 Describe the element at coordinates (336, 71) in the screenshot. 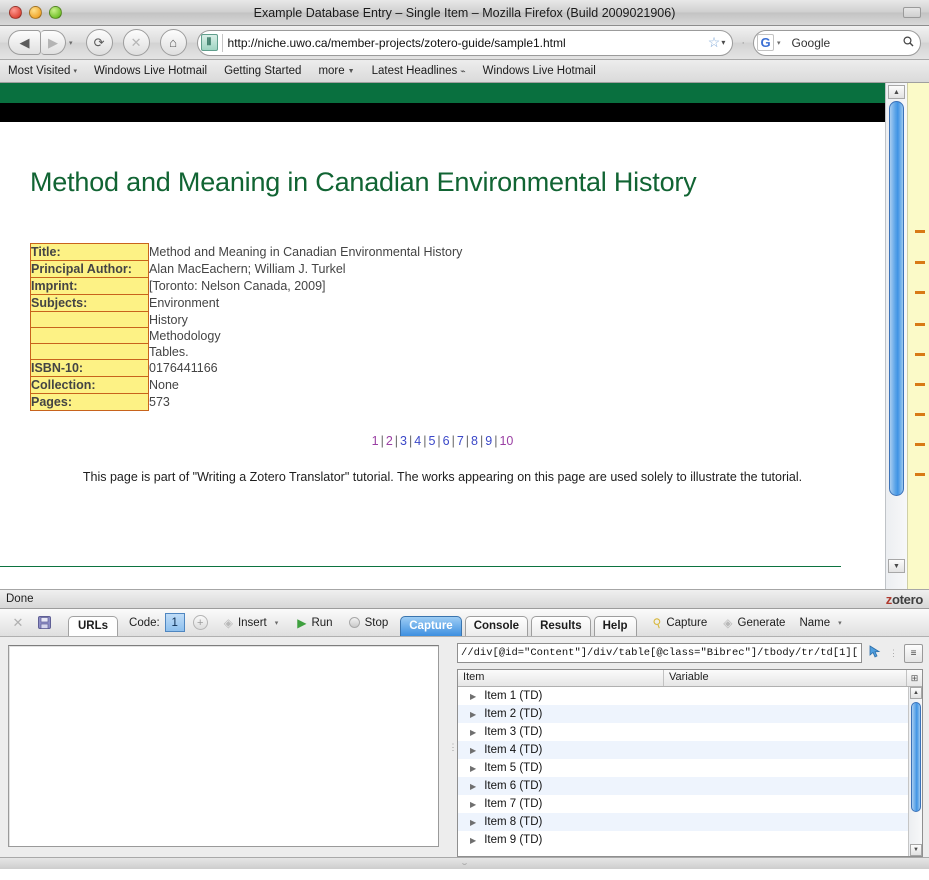

I see `bookmark-more: more ▼` at that location.